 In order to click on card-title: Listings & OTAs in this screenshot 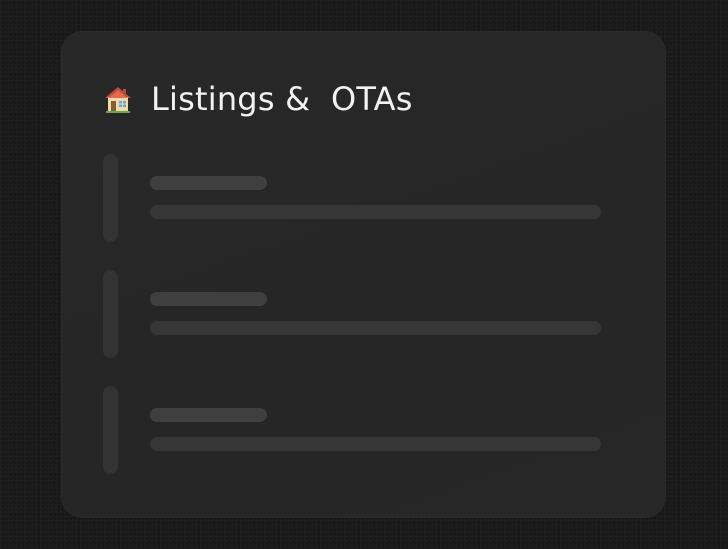, I will do `click(282, 99)`.